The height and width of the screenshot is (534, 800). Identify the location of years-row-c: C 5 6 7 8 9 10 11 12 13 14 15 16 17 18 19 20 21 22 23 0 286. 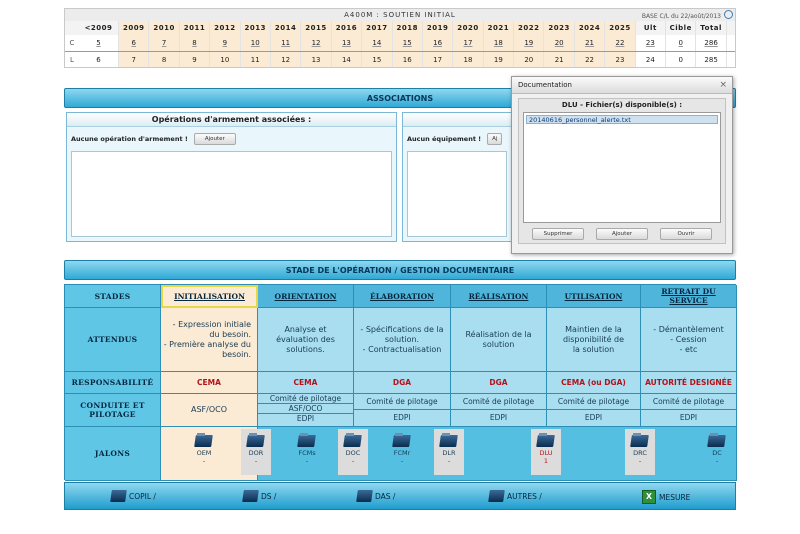
(400, 43).